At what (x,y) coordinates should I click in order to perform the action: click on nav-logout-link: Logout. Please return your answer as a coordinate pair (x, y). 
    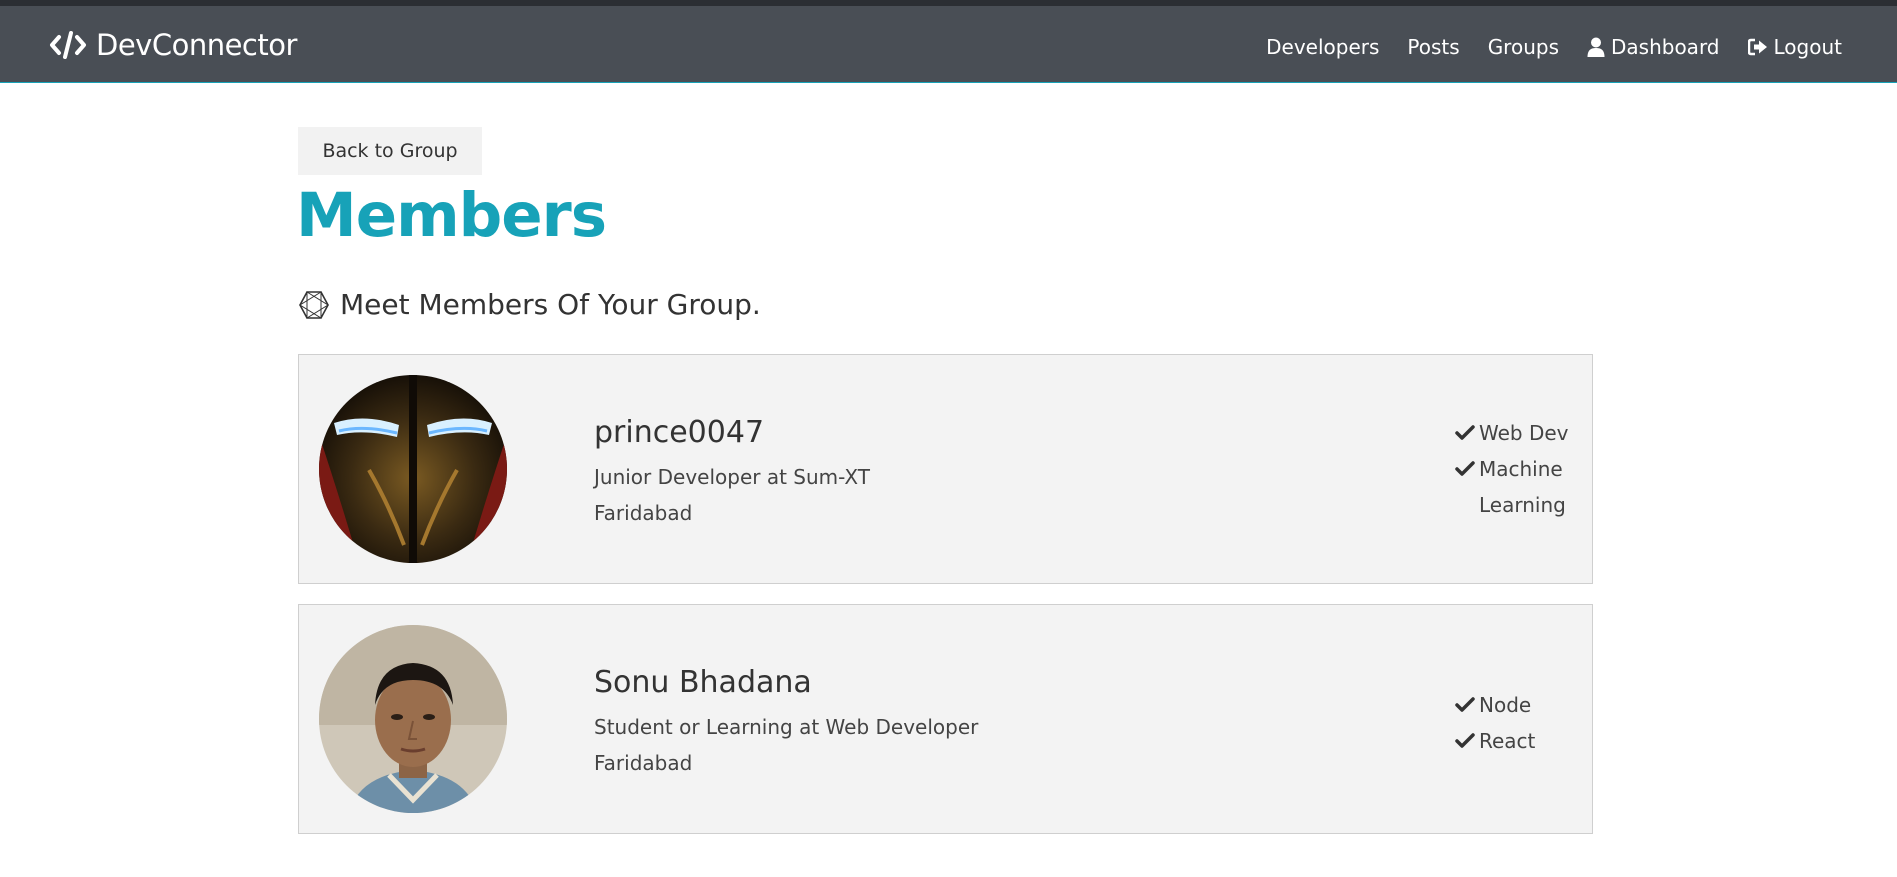
    Looking at the image, I should click on (1794, 47).